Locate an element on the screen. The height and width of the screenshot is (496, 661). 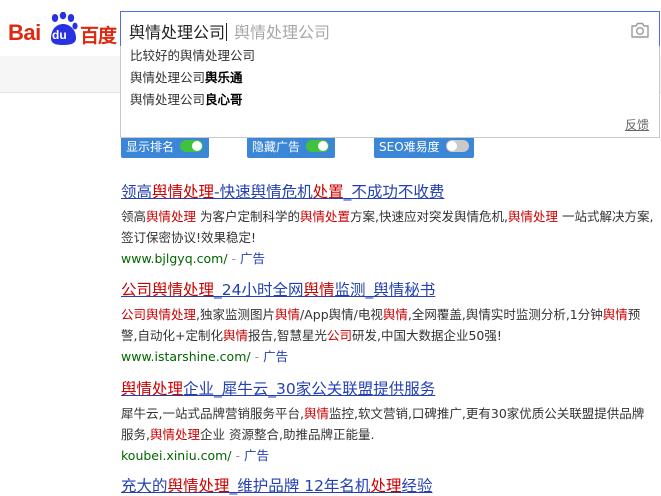
text-run: 充大的 is located at coordinates (144, 486).